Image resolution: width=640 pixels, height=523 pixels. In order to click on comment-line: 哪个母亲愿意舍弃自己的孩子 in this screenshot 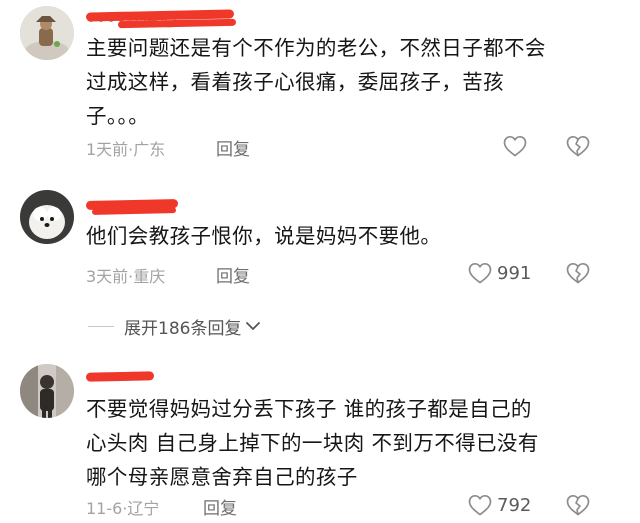, I will do `click(222, 477)`.